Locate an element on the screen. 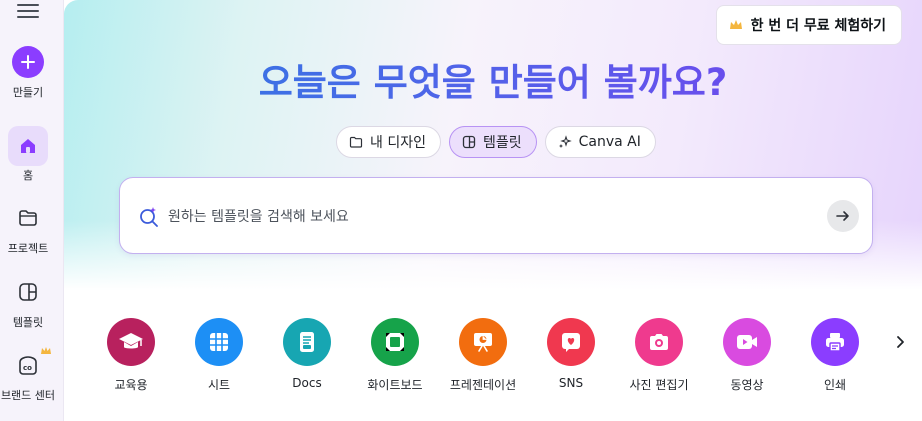 The height and width of the screenshot is (421, 922). sidebar-item-home is located at coordinates (28, 146).